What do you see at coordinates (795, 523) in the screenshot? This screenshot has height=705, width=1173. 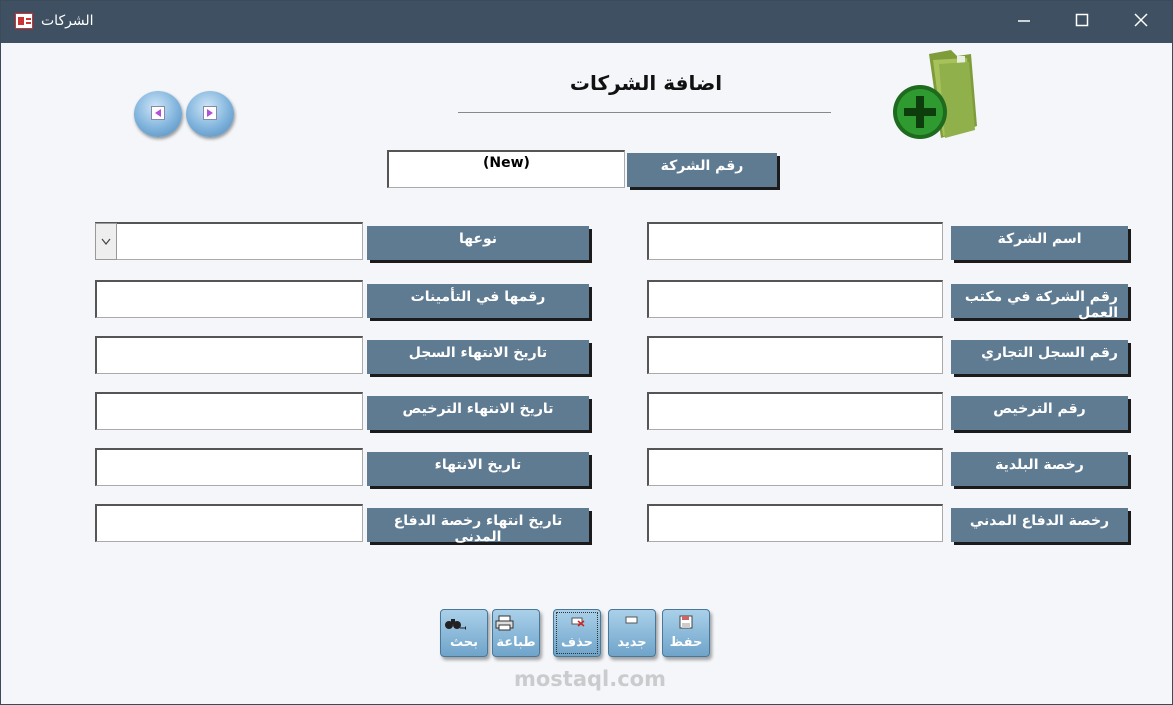 I see `civil-defense-license-field` at bounding box center [795, 523].